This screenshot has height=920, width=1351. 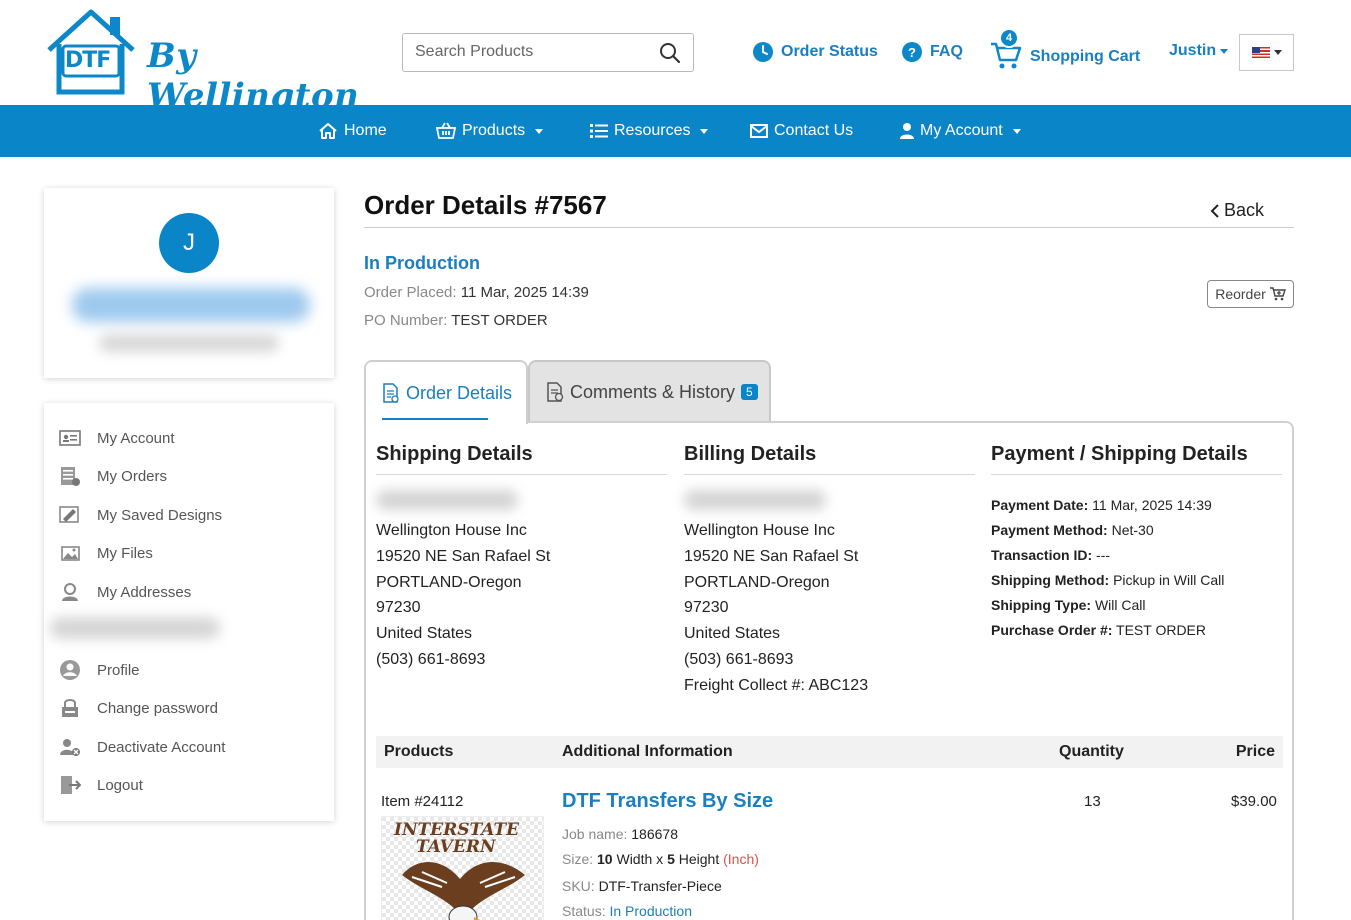 I want to click on shipping-heading: Shipping Details, so click(x=521, y=459).